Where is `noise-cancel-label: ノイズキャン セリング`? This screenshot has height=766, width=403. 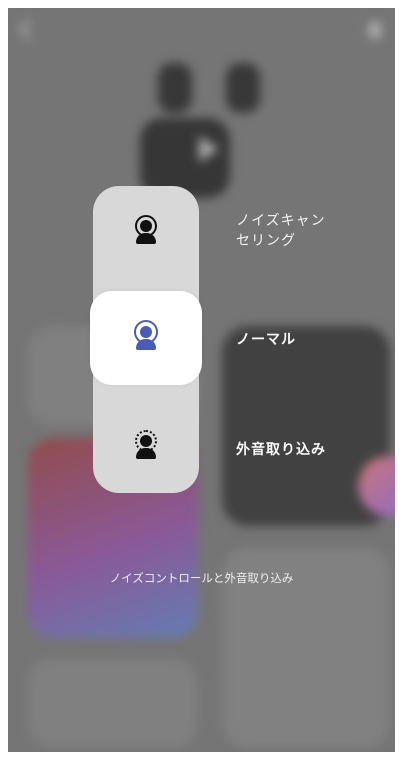
noise-cancel-label: ノイズキャン セリング is located at coordinates (281, 231).